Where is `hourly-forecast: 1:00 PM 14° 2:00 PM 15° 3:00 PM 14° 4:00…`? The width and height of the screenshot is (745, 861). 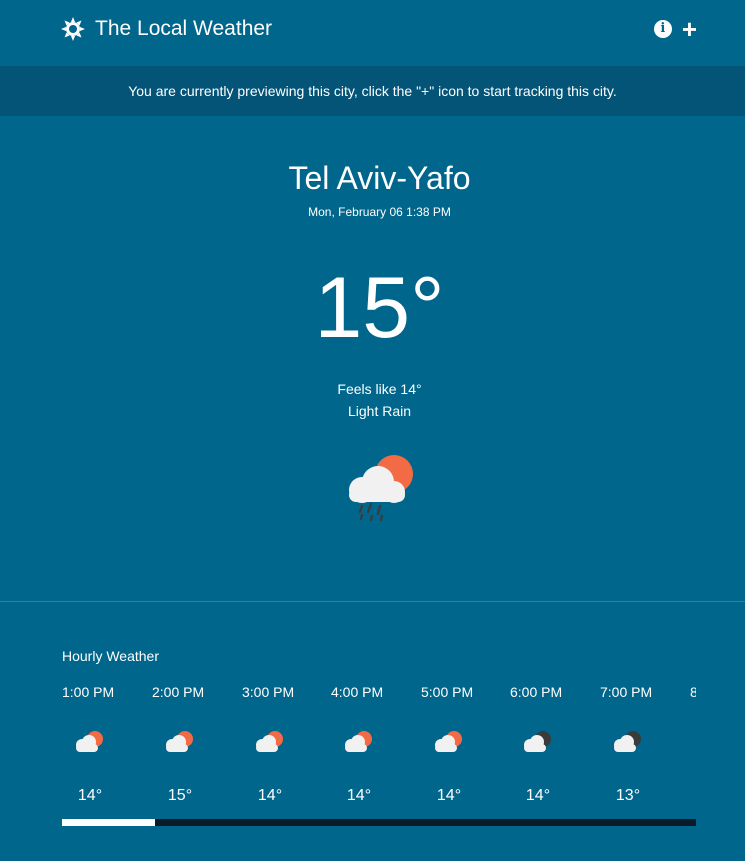 hourly-forecast: 1:00 PM 14° 2:00 PM 15° 3:00 PM 14° 4:00… is located at coordinates (379, 747).